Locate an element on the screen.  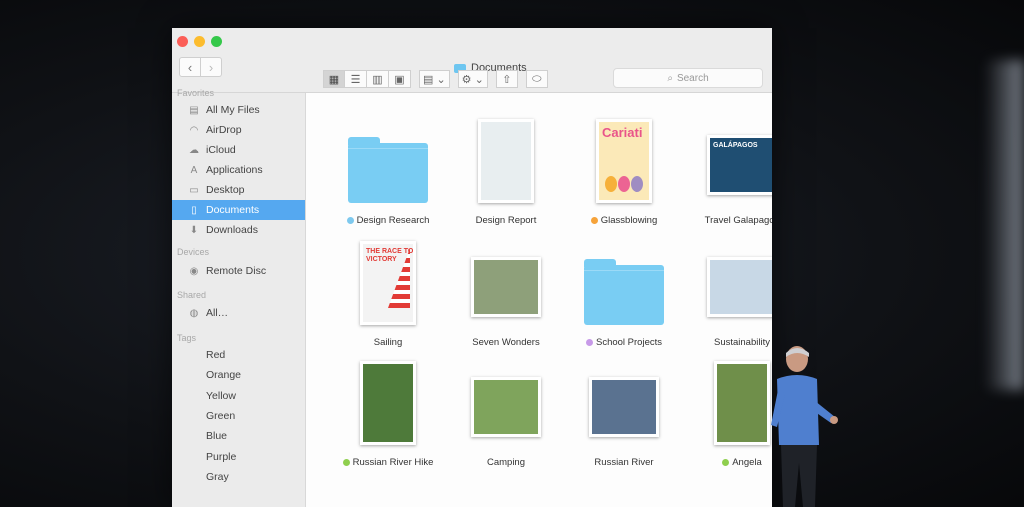
sidebar-item-label: Purple is located at coordinates (221, 456).